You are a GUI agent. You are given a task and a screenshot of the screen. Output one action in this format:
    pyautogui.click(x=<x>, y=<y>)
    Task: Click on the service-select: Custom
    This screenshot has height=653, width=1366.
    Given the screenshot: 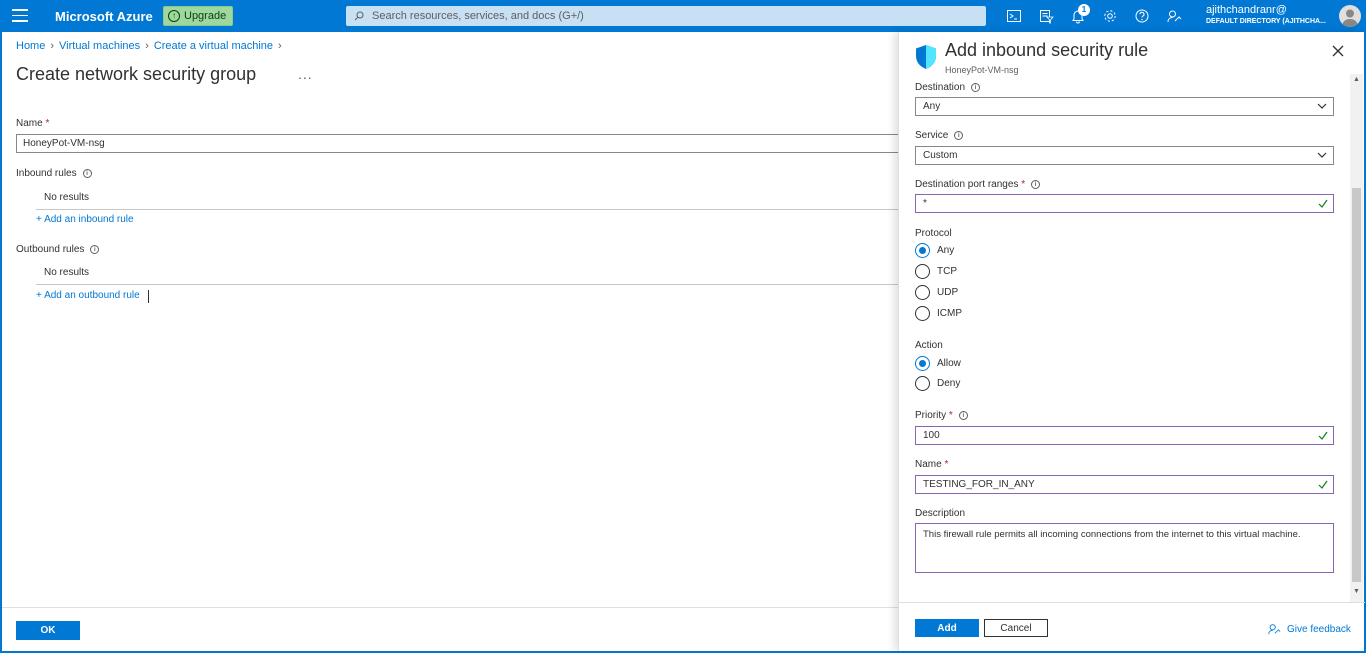 What is the action you would take?
    pyautogui.click(x=1124, y=155)
    